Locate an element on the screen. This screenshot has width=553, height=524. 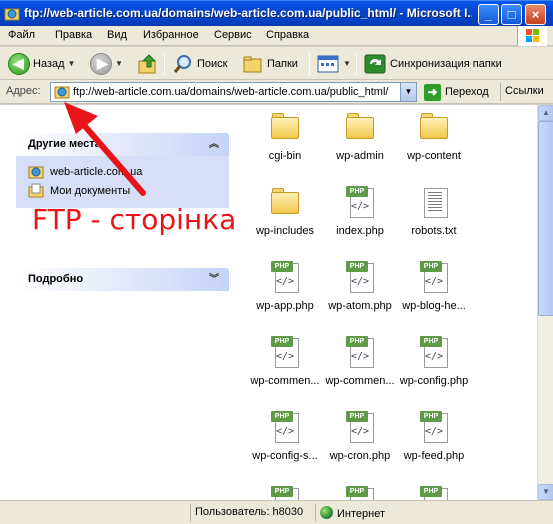
links-button: Ссылки is located at coordinates (524, 91).